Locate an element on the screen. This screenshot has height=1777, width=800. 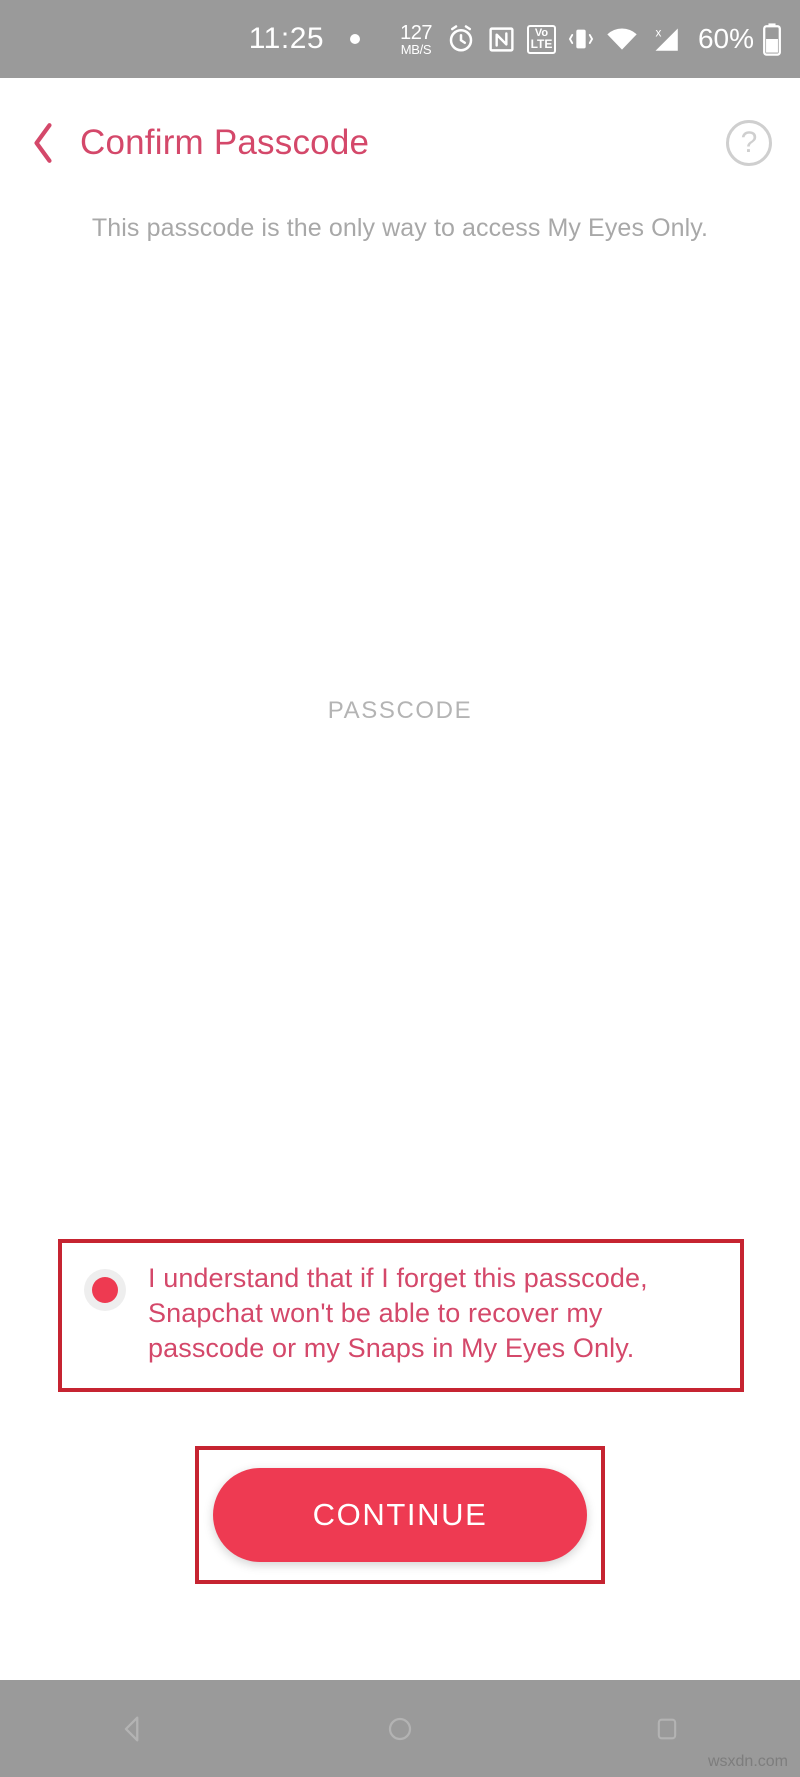
bottom-spacer is located at coordinates (400, 1632).